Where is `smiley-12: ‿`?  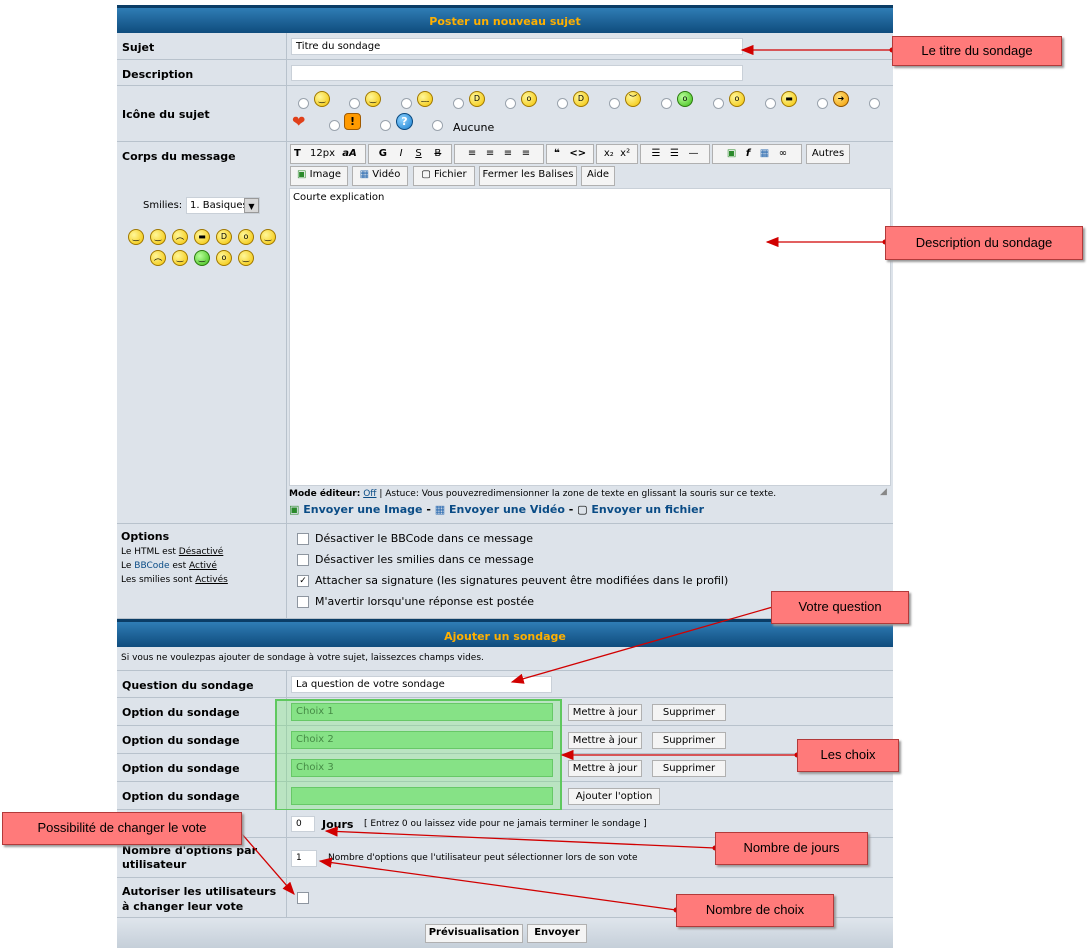
smiley-12: ‿ is located at coordinates (246, 258).